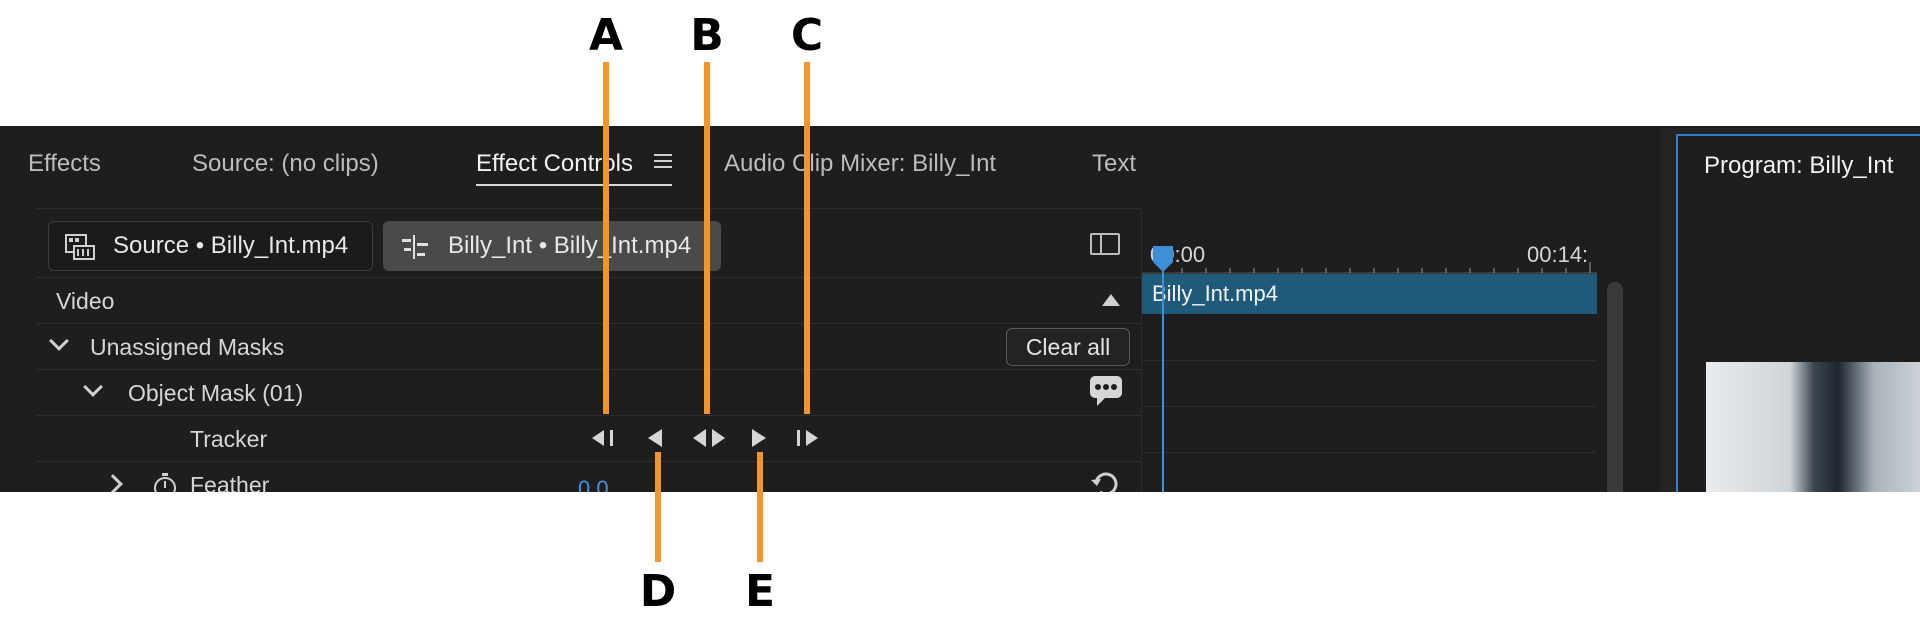 This screenshot has height=621, width=1920. I want to click on program-monitor-panel: Program: Billy_Int, so click(1798, 313).